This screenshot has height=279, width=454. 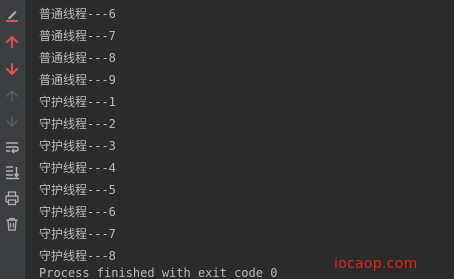 What do you see at coordinates (12, 198) in the screenshot?
I see `print-icon` at bounding box center [12, 198].